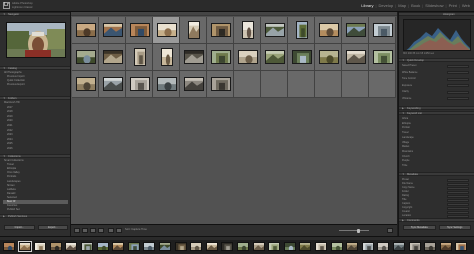 Image resolution: width=474 pixels, height=254 pixels. What do you see at coordinates (436, 161) in the screenshot?
I see `keyword-row: People` at bounding box center [436, 161].